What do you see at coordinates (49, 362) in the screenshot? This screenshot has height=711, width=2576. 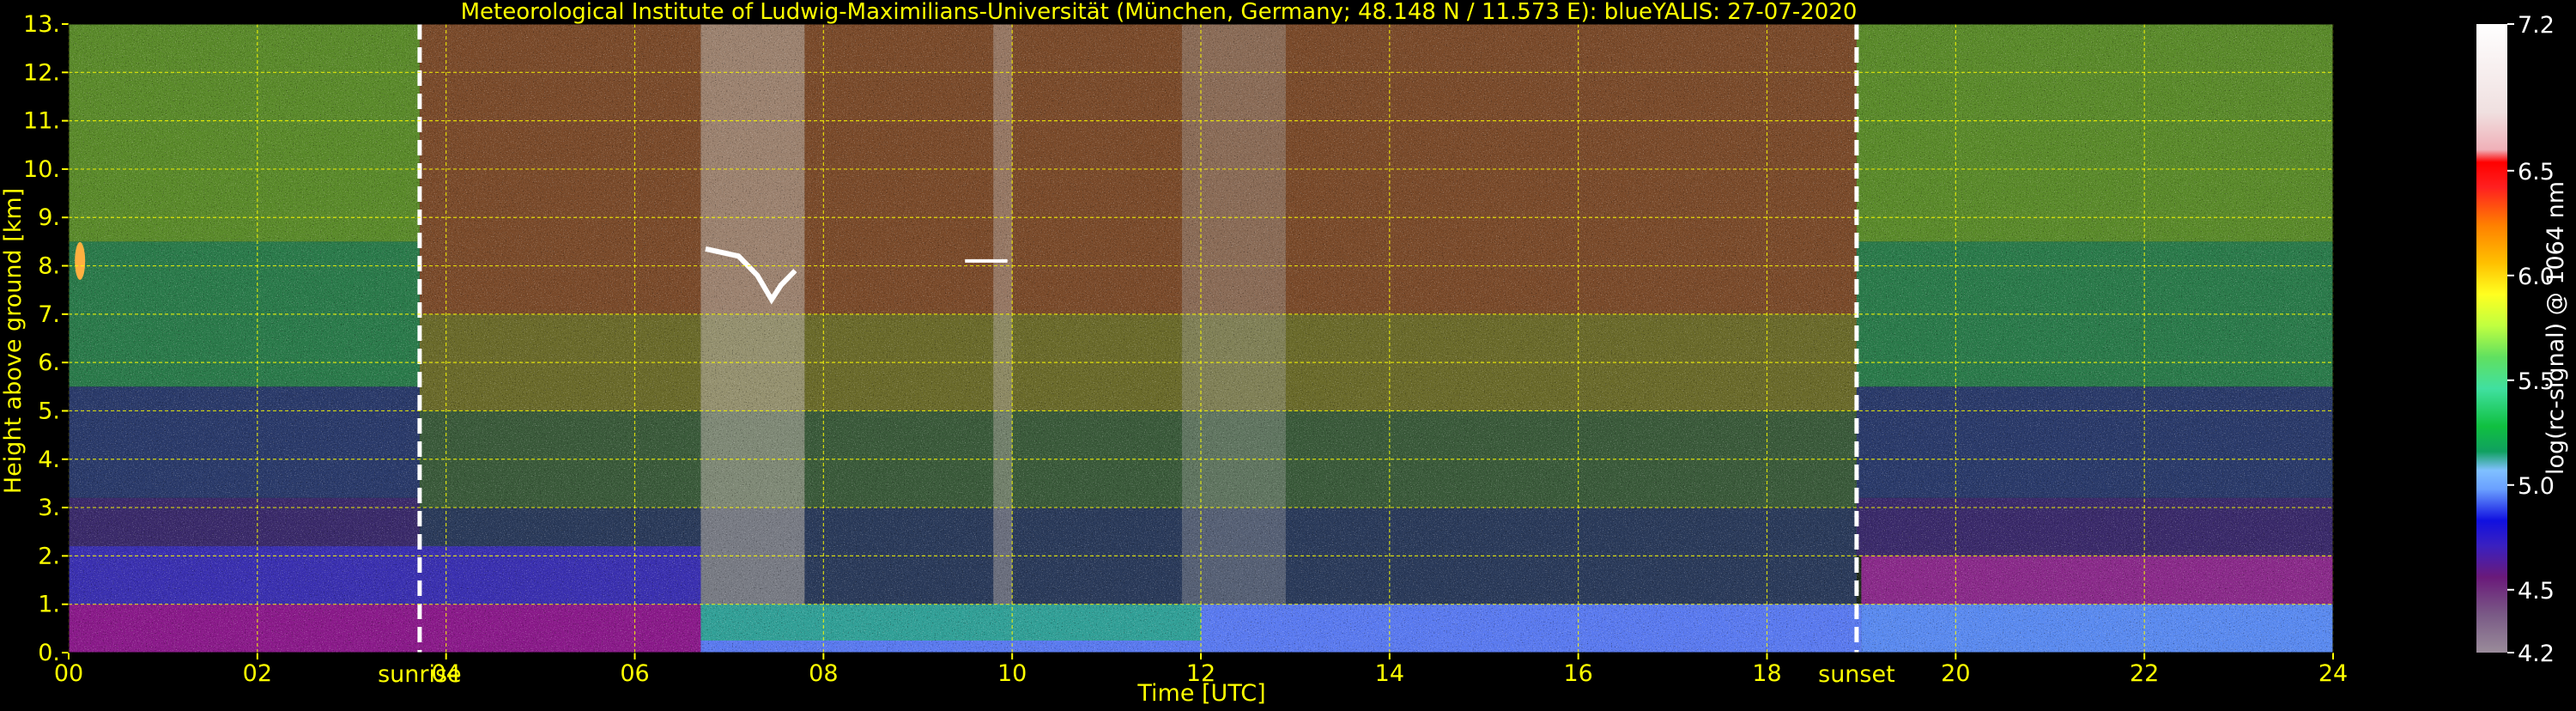 I see `y-tick-label: 6.` at bounding box center [49, 362].